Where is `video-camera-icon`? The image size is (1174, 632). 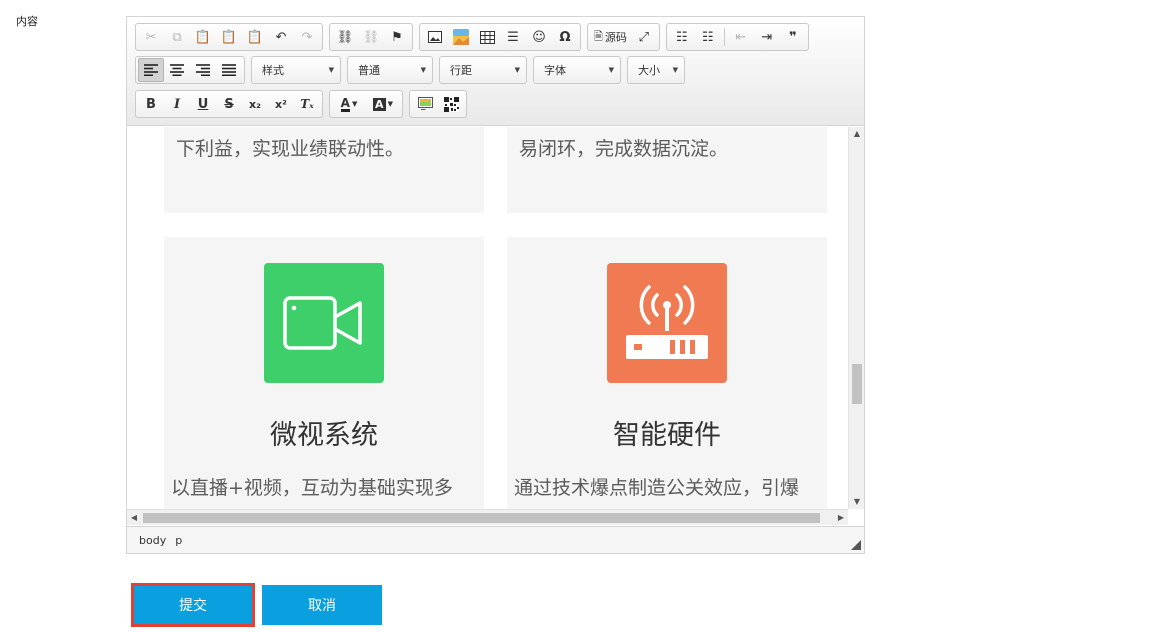
video-camera-icon is located at coordinates (324, 323).